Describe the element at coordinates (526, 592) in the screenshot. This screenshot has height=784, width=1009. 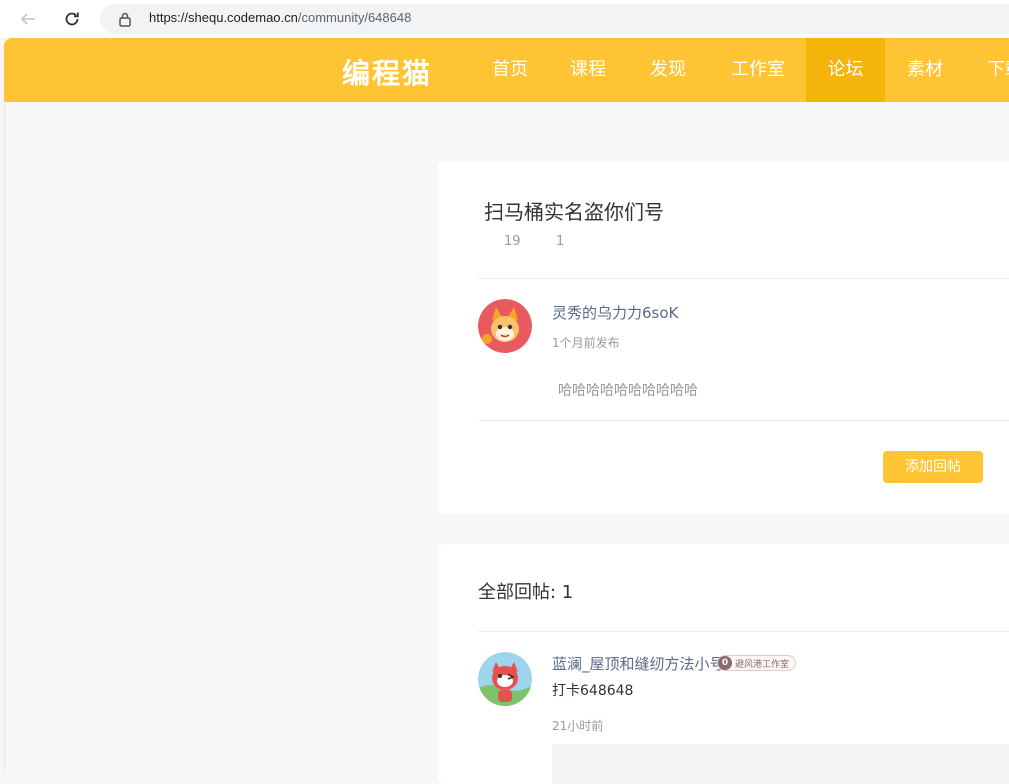
I see `replies-heading: 全部回帖: 1` at that location.